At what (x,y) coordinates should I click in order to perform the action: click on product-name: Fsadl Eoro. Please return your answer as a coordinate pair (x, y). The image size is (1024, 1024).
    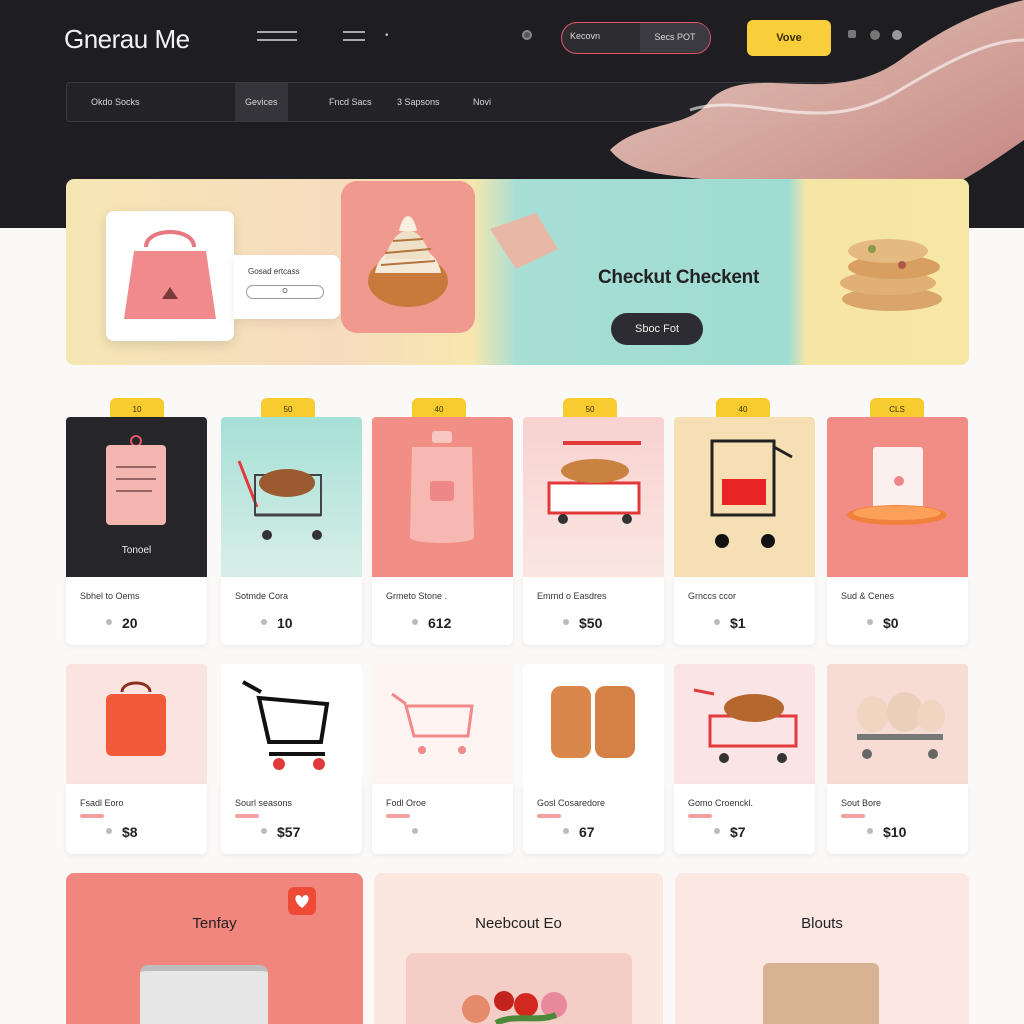
    Looking at the image, I should click on (102, 803).